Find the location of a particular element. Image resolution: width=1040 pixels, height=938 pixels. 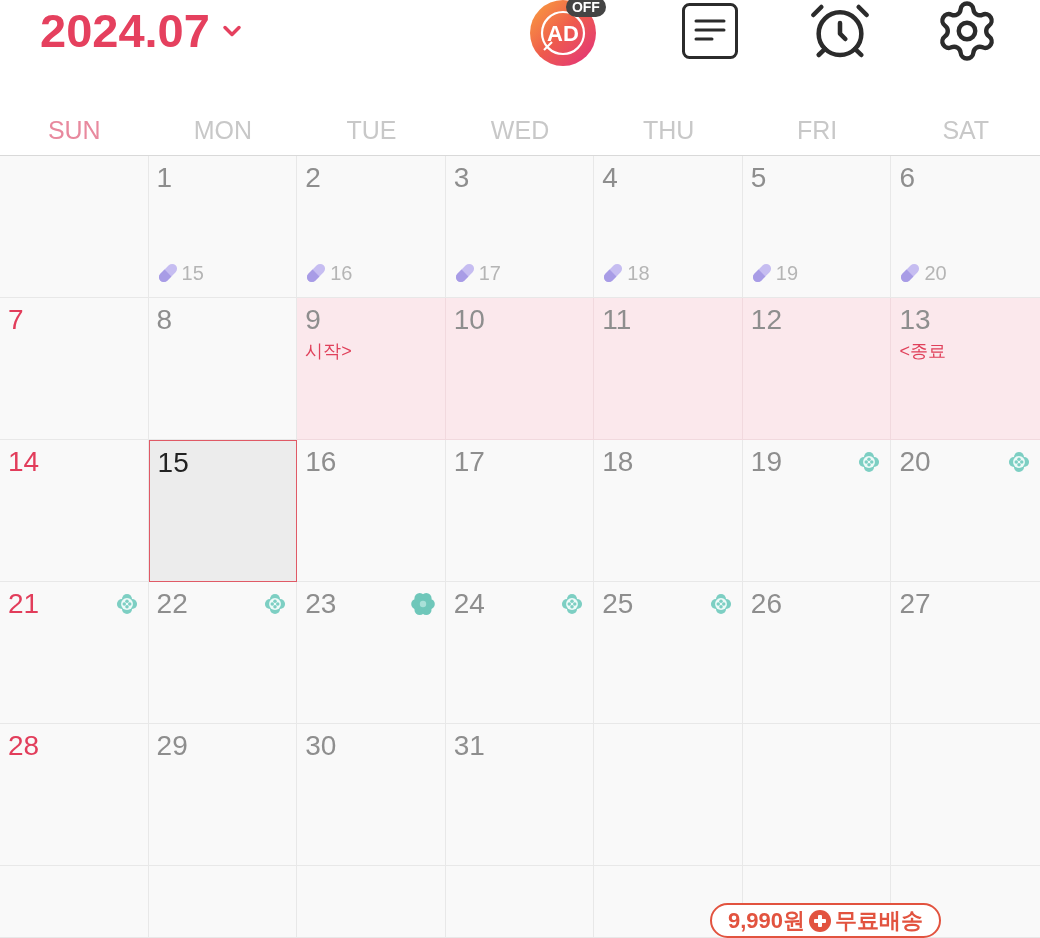

day-number: 18 is located at coordinates (618, 462).